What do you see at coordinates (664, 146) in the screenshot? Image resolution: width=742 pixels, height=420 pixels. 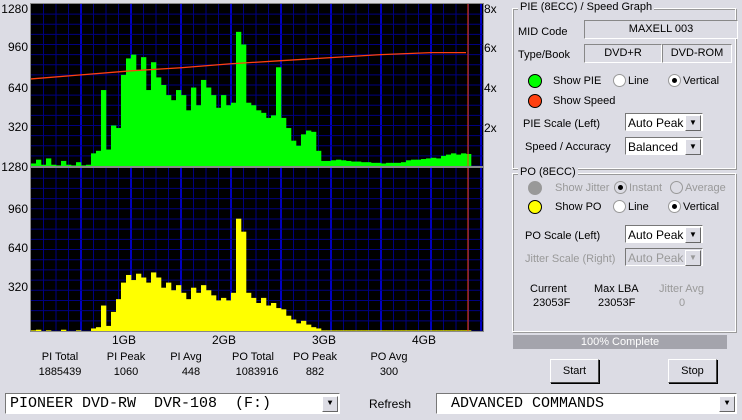 I see `speed-accuracy-select: Balanced ▼` at bounding box center [664, 146].